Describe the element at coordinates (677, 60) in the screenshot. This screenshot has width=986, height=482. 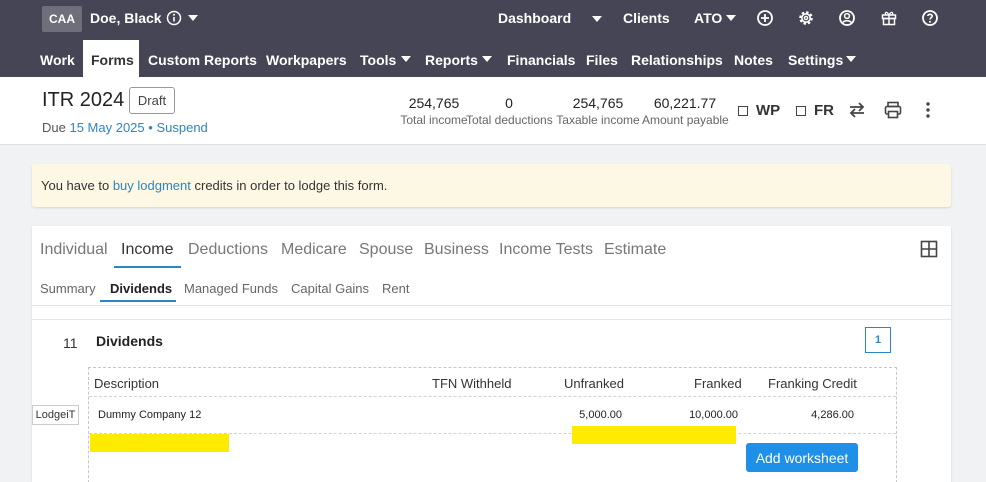
I see `menu-relationships: Relationships` at that location.